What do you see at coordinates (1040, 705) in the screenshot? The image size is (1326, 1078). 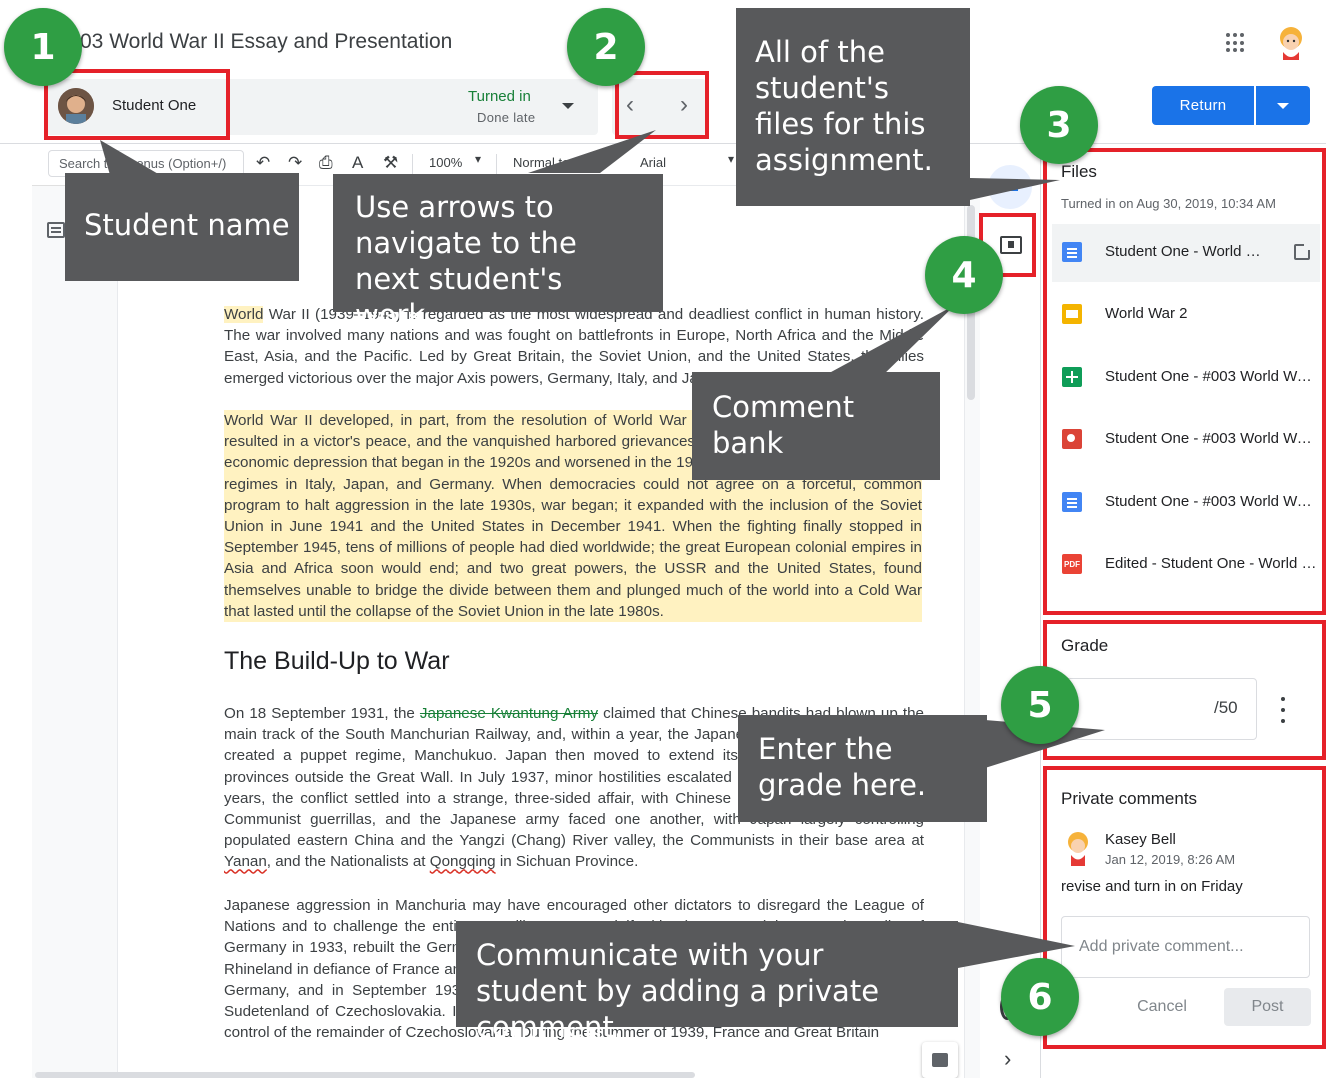 I see `step-number: 5` at bounding box center [1040, 705].